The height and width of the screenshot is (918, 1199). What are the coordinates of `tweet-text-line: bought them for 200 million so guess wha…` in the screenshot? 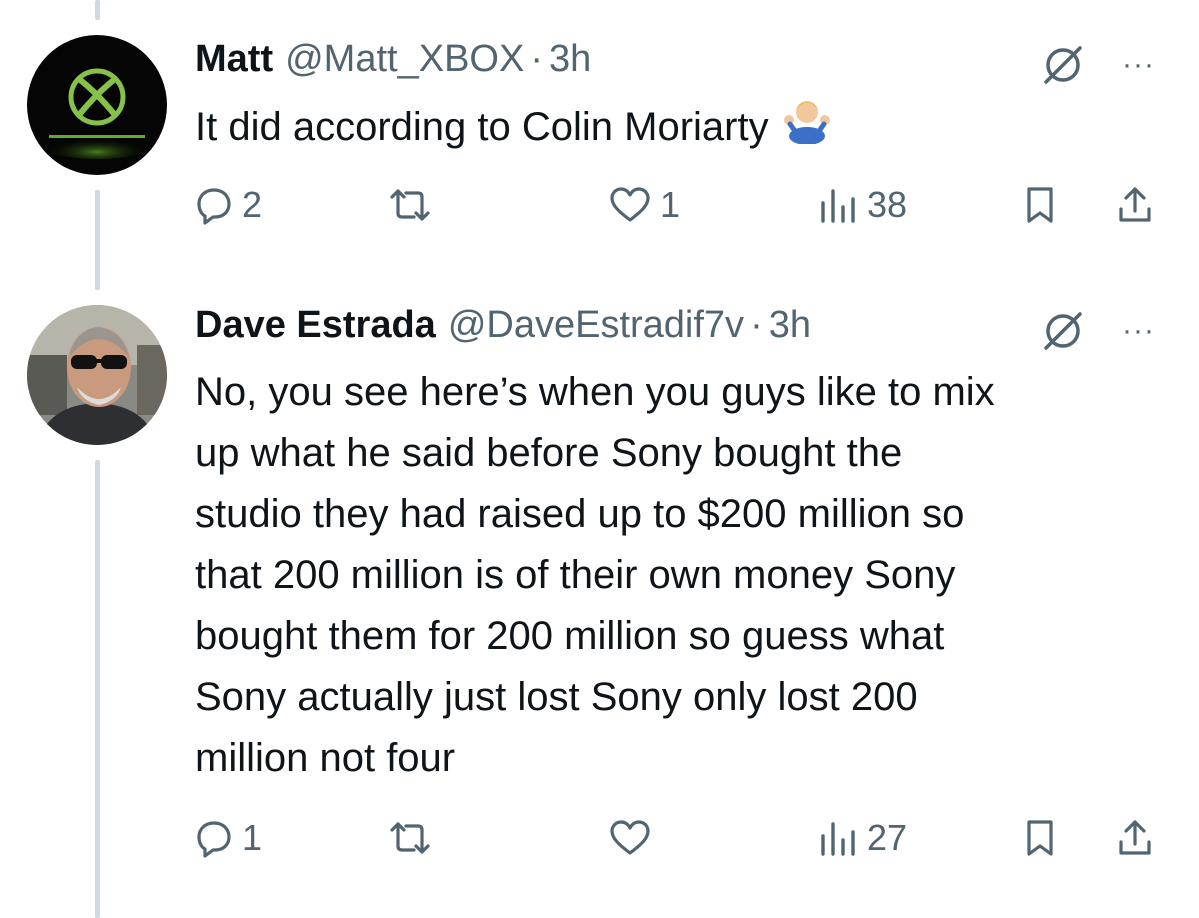 It's located at (570, 636).